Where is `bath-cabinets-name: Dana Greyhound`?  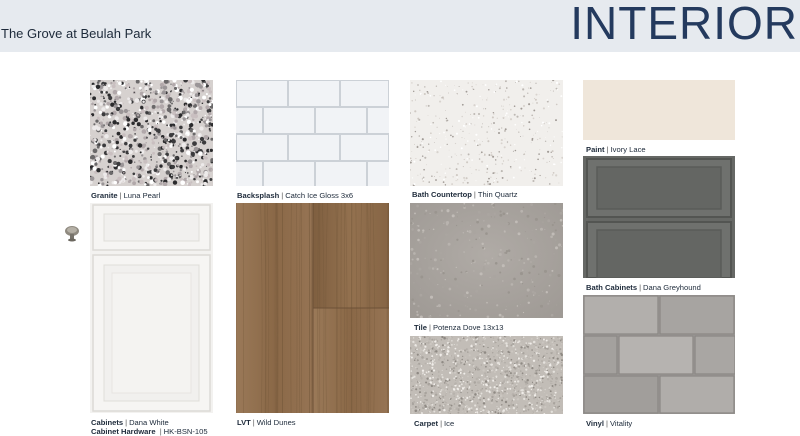
bath-cabinets-name: Dana Greyhound is located at coordinates (672, 287).